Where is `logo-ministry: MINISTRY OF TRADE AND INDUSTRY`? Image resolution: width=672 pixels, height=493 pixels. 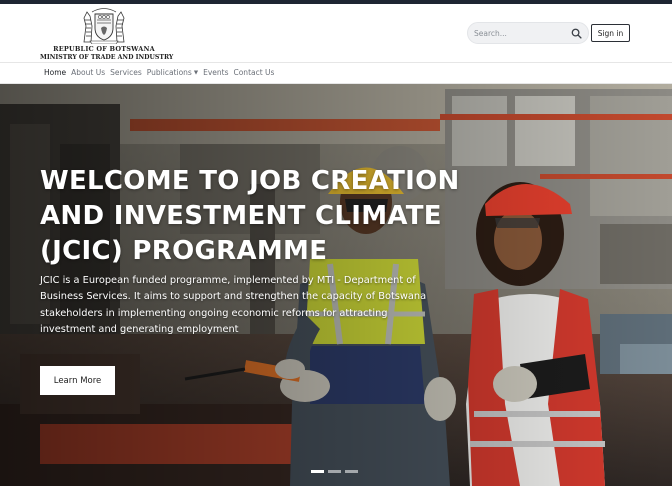 logo-ministry: MINISTRY OF TRADE AND INDUSTRY is located at coordinates (107, 57).